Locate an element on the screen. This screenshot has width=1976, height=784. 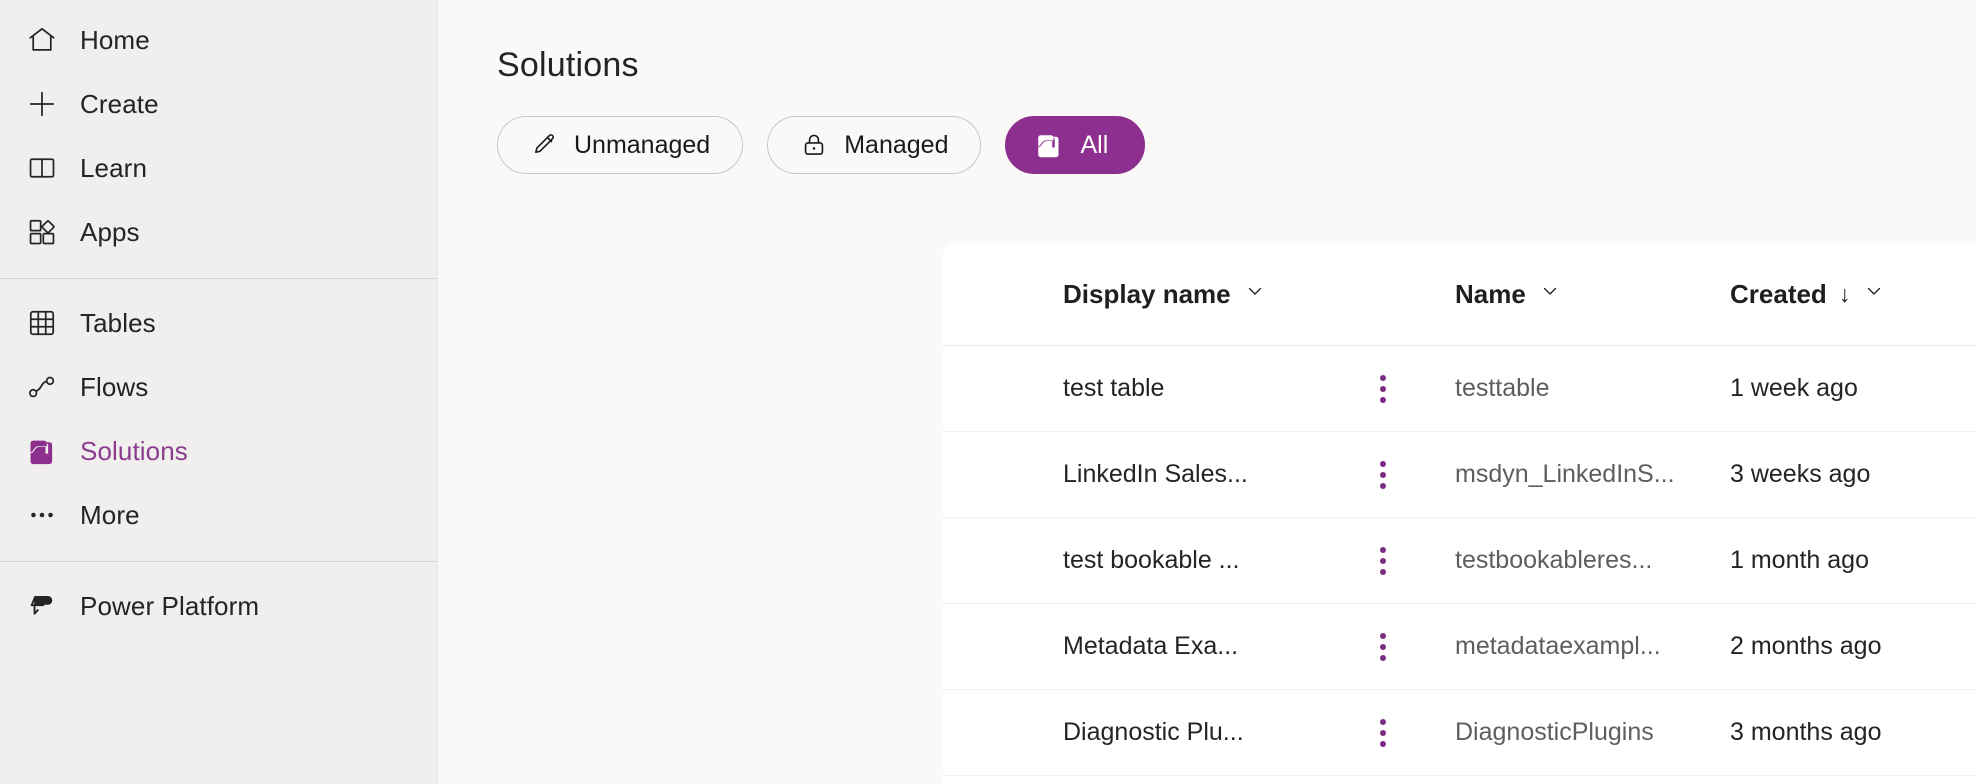
cell-created: 2 months ago is located at coordinates (1806, 646).